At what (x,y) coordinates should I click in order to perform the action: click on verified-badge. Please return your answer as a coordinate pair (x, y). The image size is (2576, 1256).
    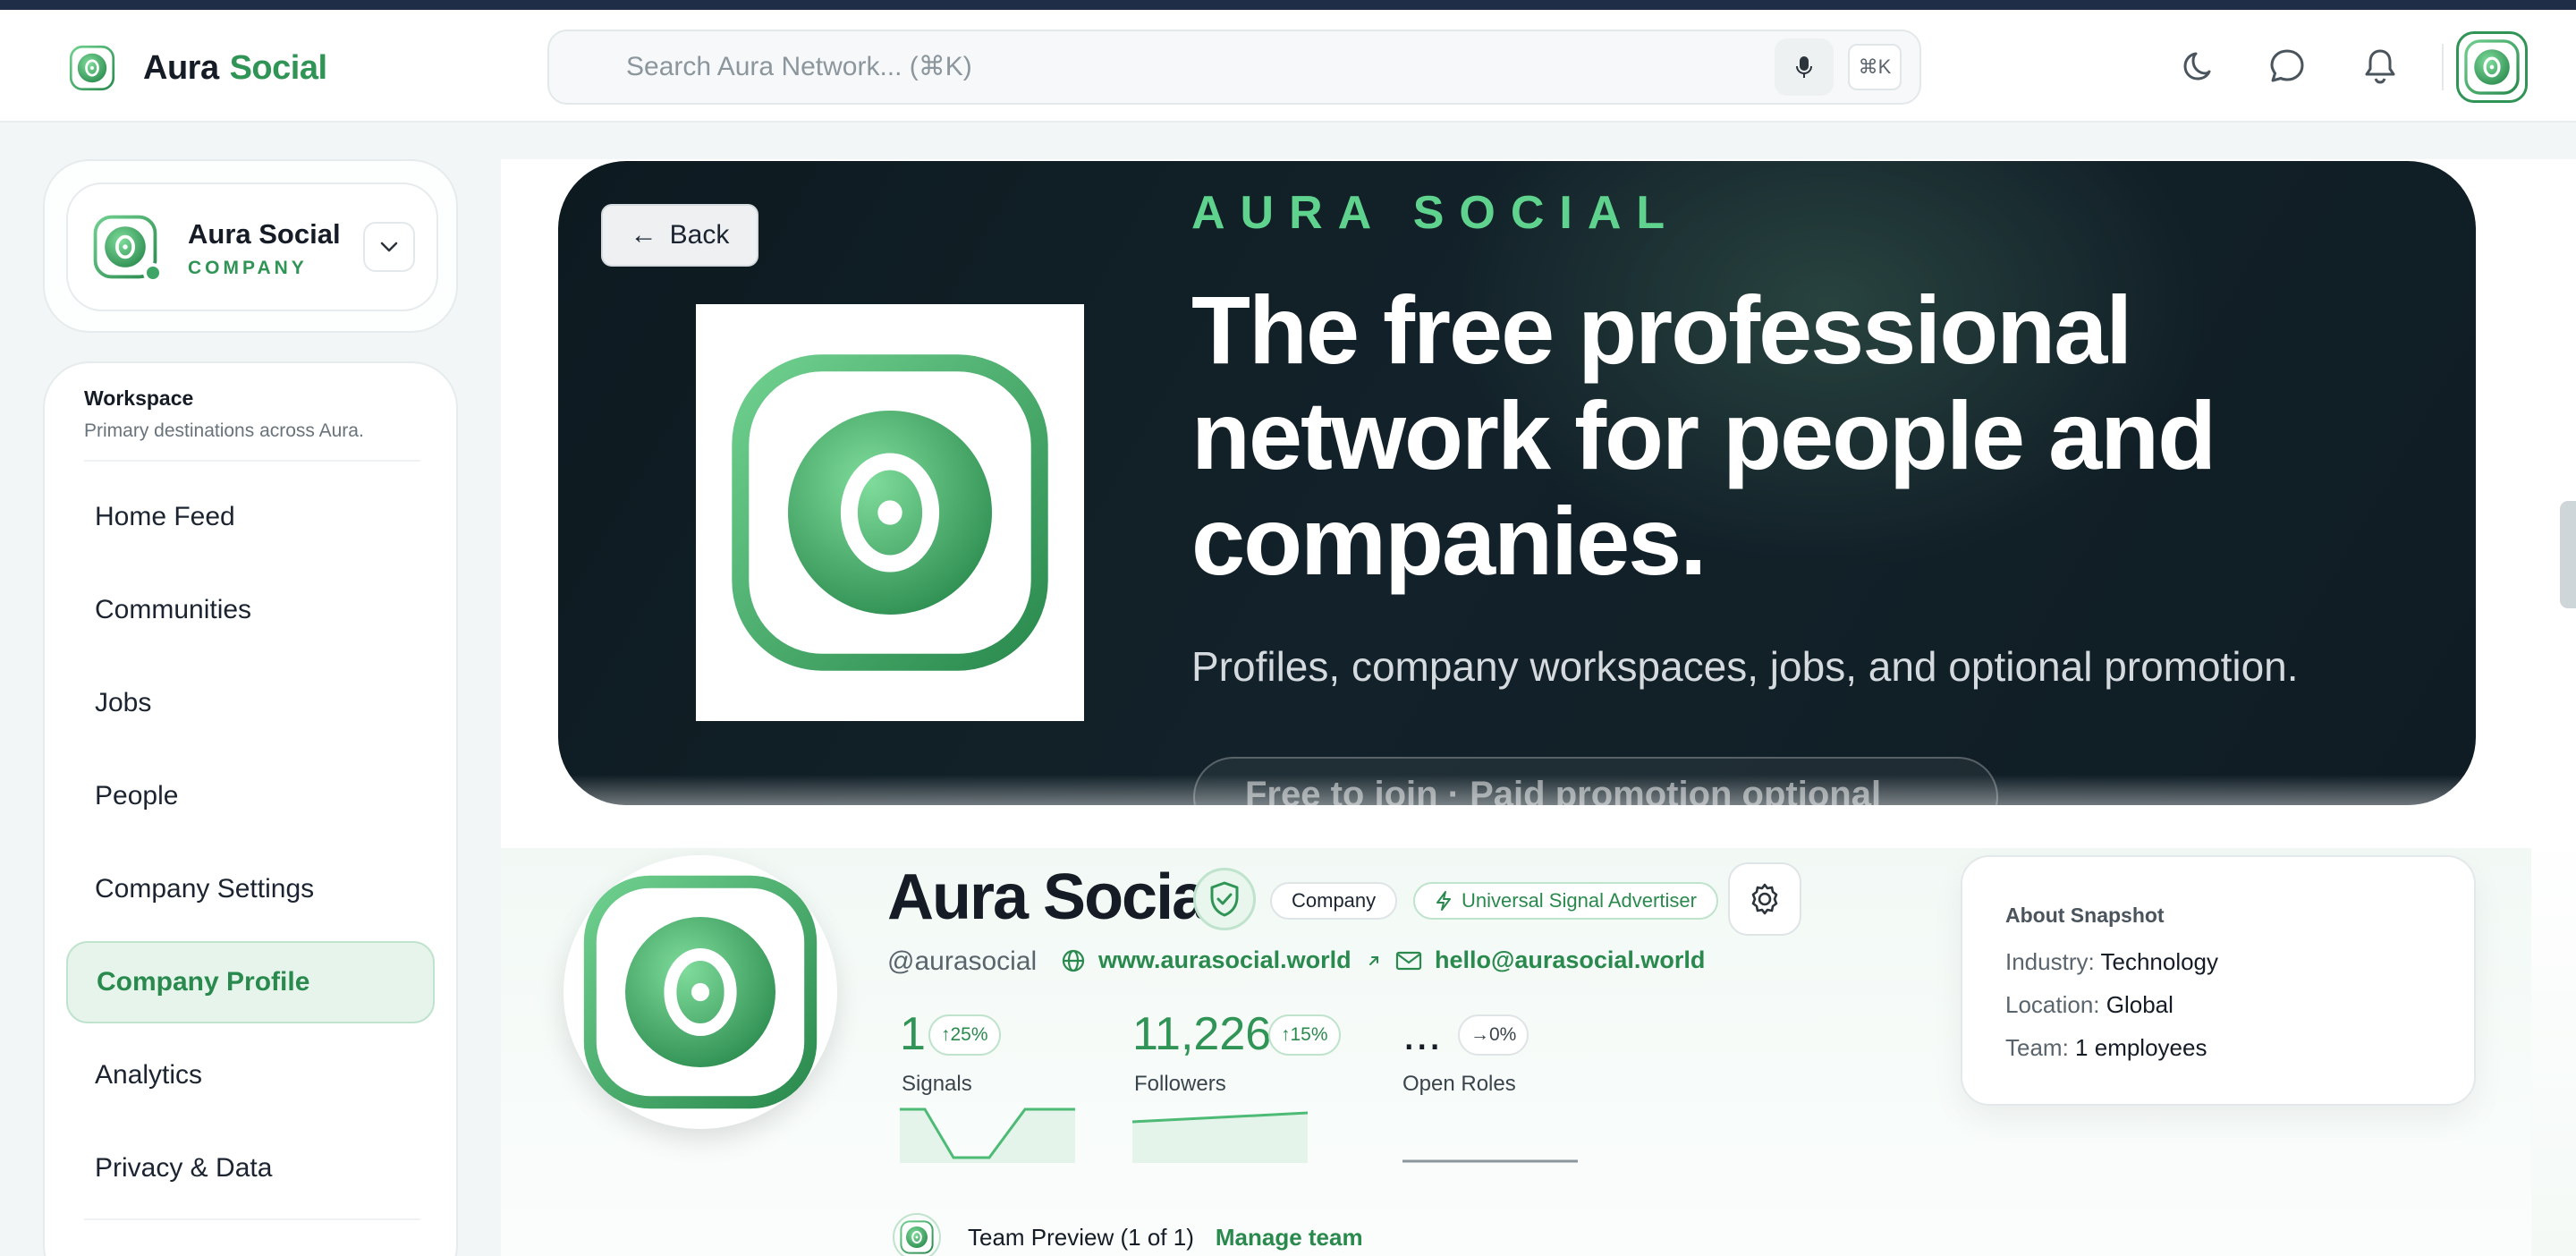
    Looking at the image, I should click on (1224, 899).